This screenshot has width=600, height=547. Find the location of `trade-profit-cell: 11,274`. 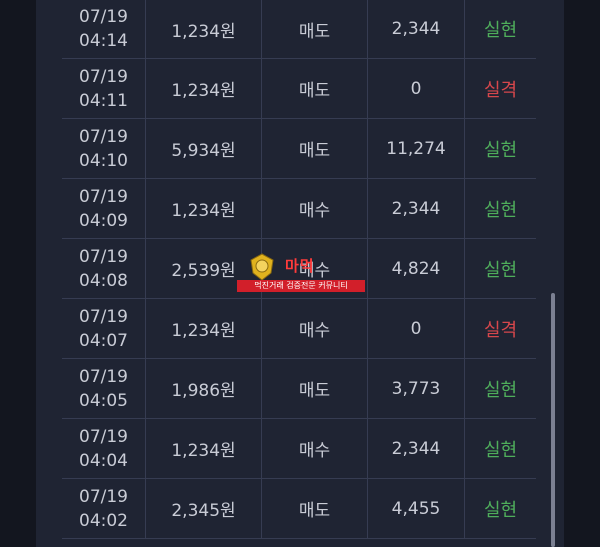

trade-profit-cell: 11,274 is located at coordinates (416, 148).